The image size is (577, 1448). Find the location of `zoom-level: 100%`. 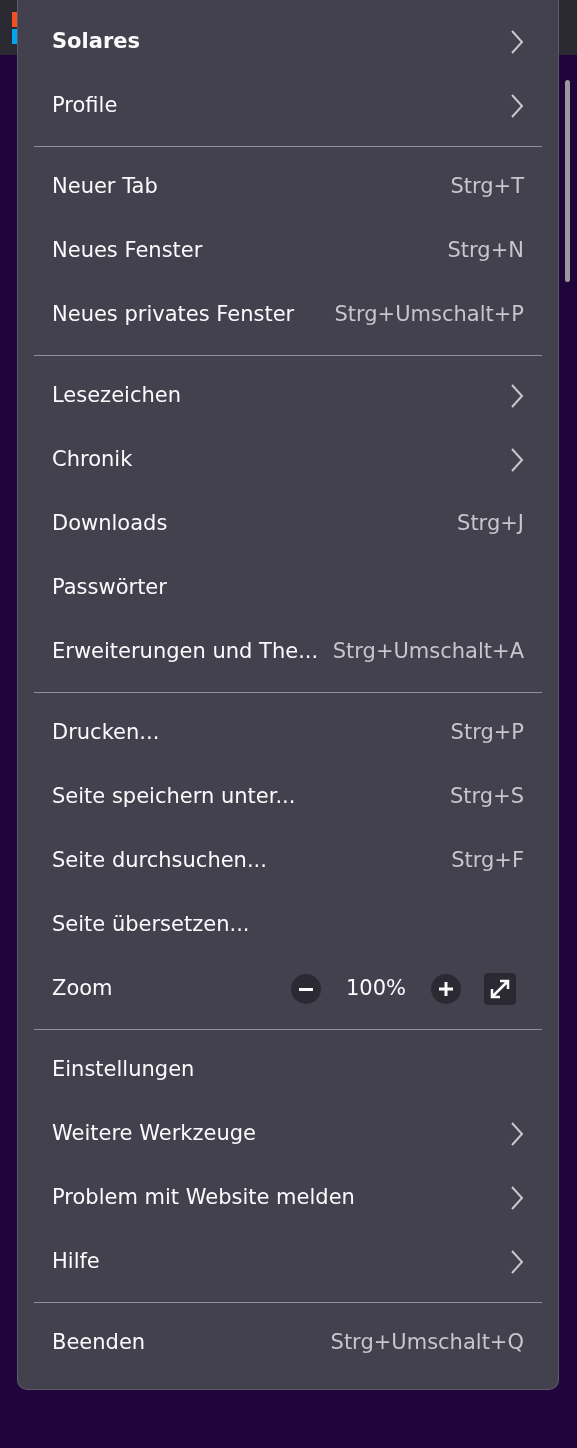

zoom-level: 100% is located at coordinates (375, 989).